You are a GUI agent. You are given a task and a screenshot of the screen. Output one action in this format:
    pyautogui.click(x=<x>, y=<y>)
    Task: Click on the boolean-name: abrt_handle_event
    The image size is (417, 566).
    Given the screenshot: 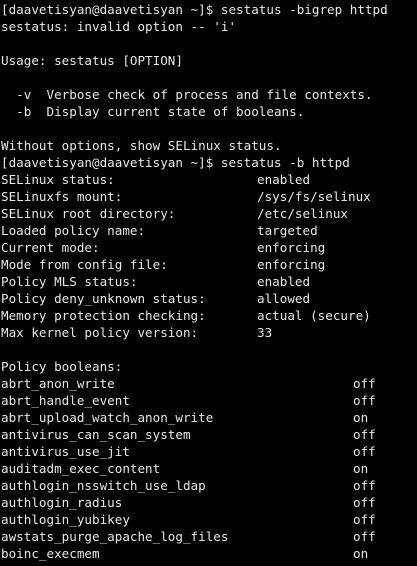 What is the action you would take?
    pyautogui.click(x=65, y=400)
    